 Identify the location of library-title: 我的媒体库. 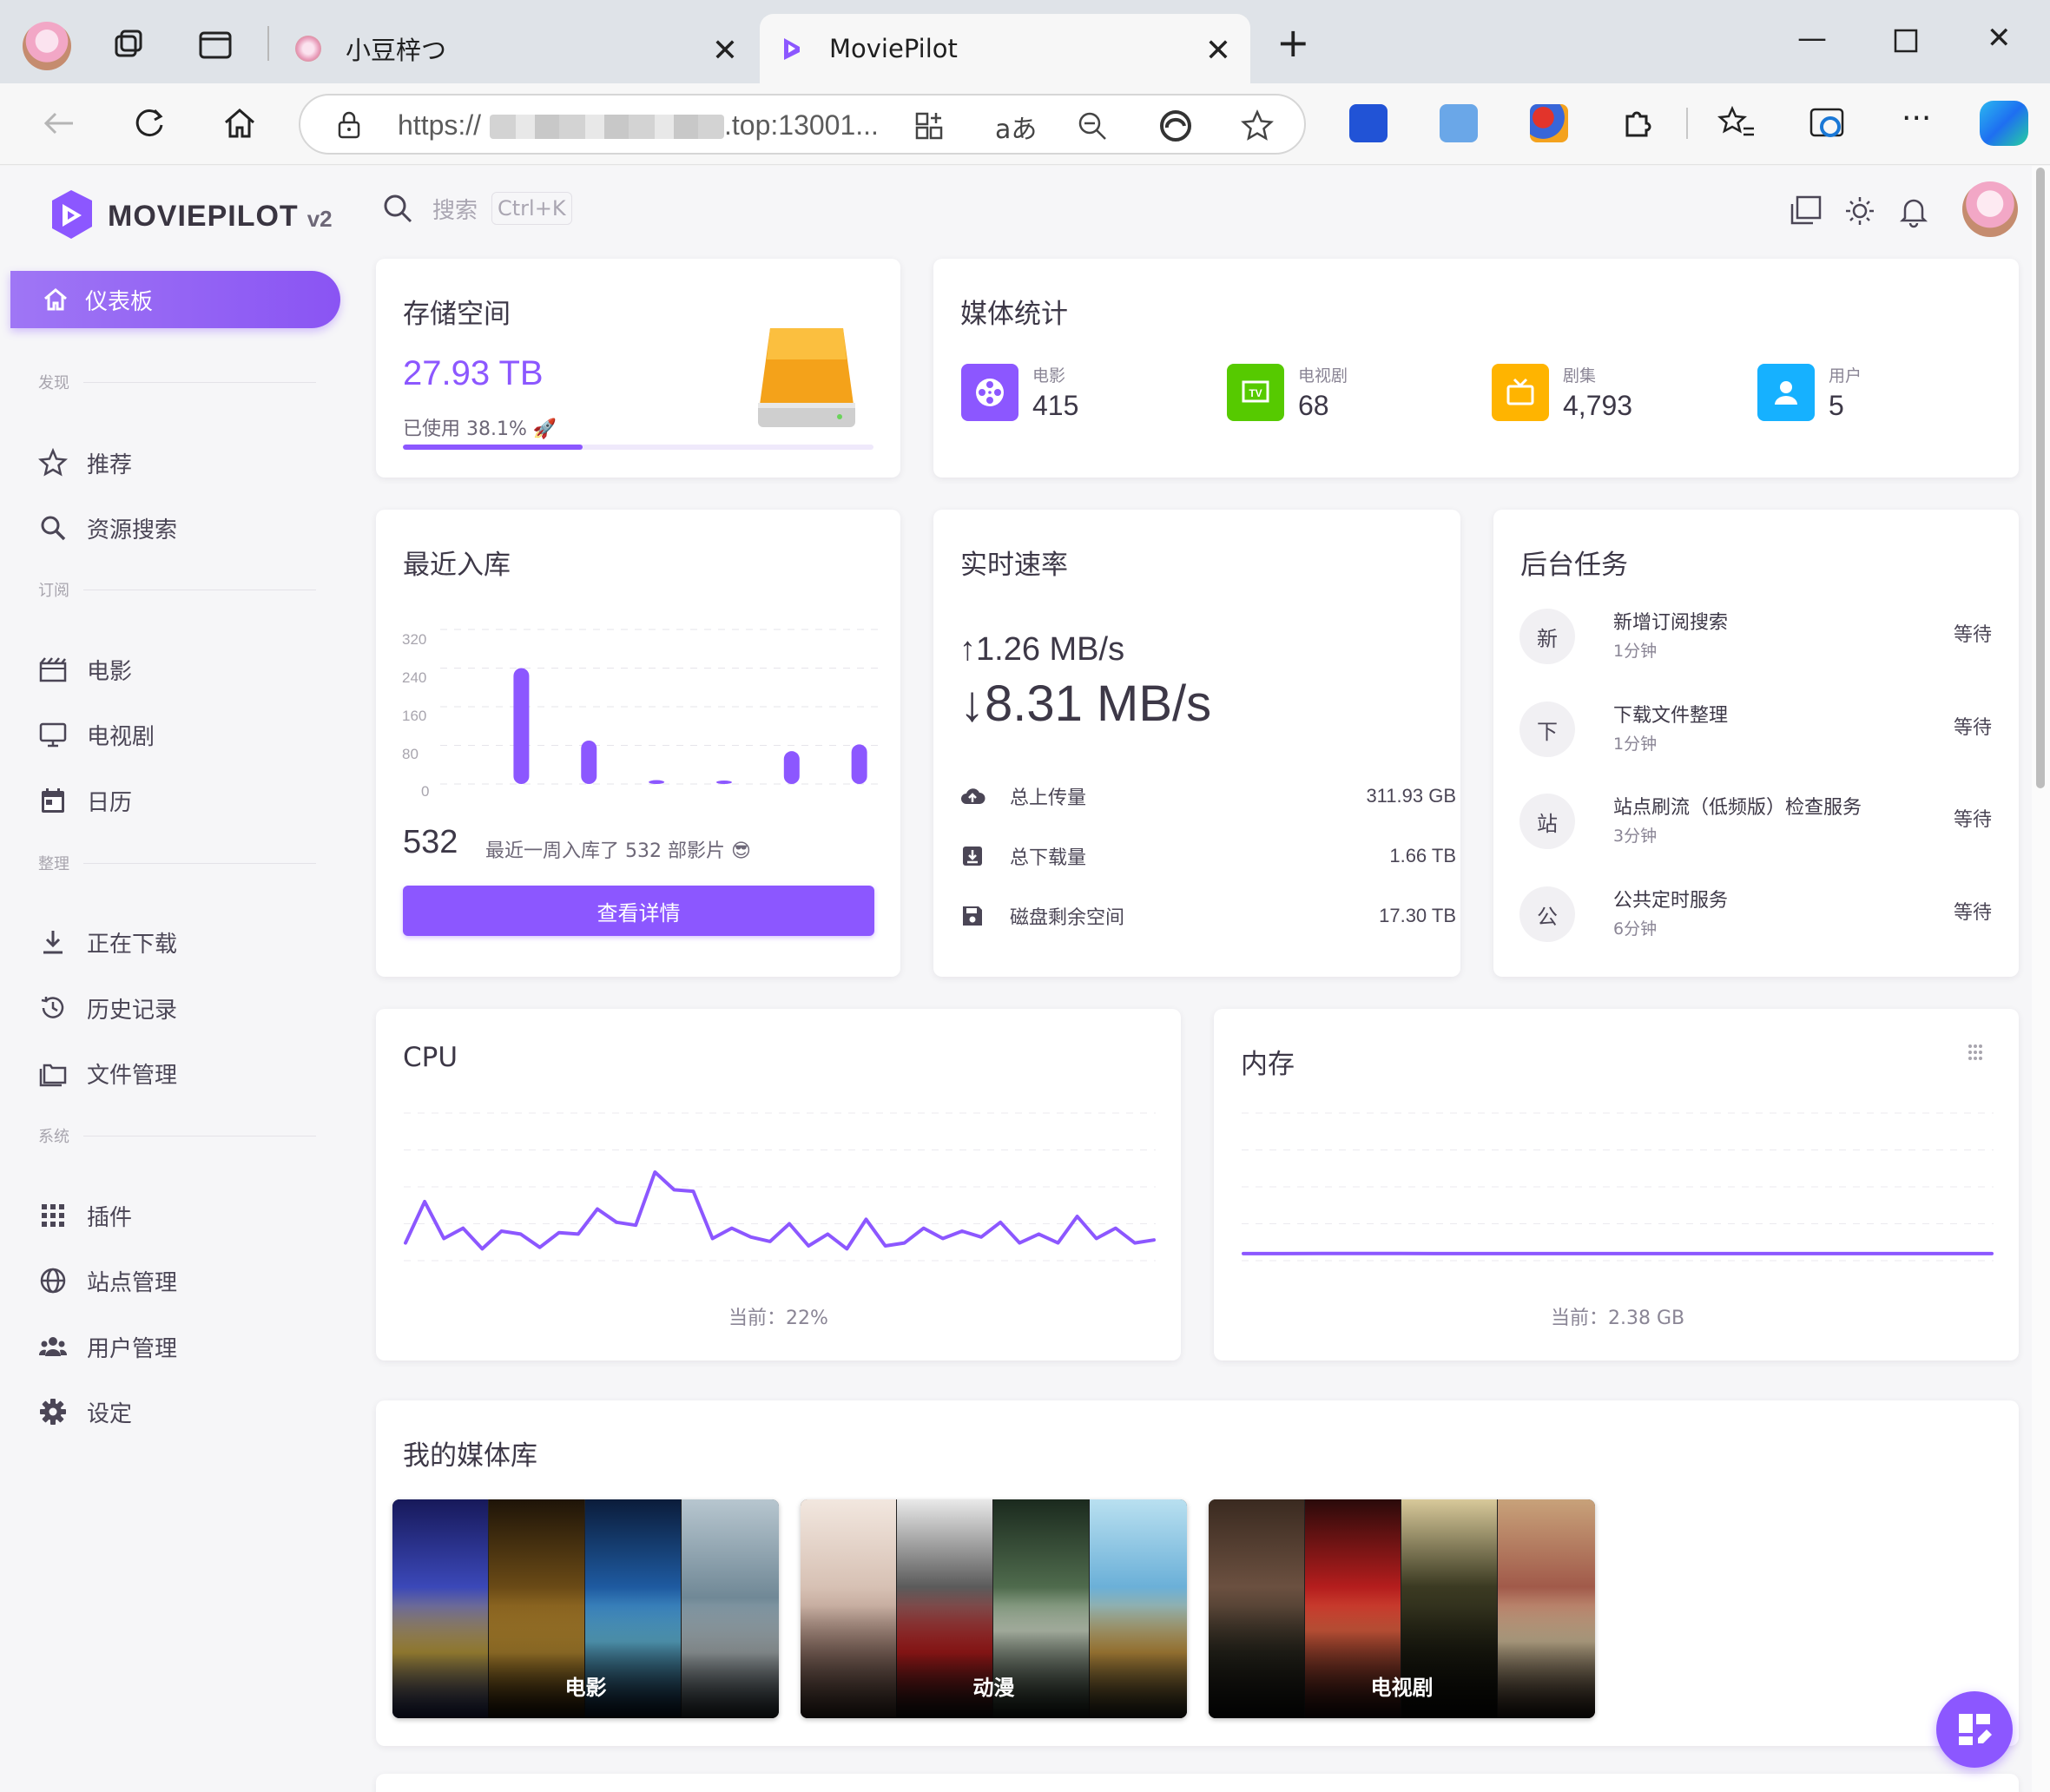
(470, 1456).